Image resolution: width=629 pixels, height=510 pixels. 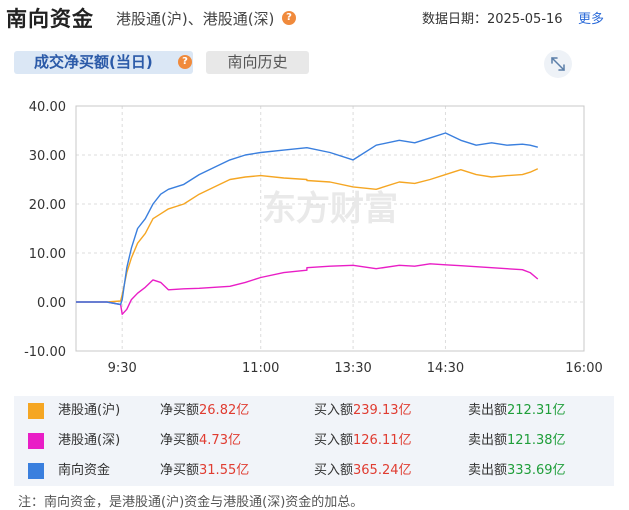 I want to click on more-link: 更多, so click(x=591, y=17).